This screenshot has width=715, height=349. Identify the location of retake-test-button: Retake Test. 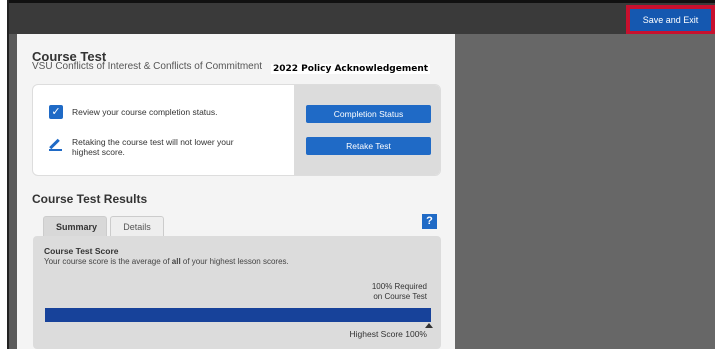
(368, 146).